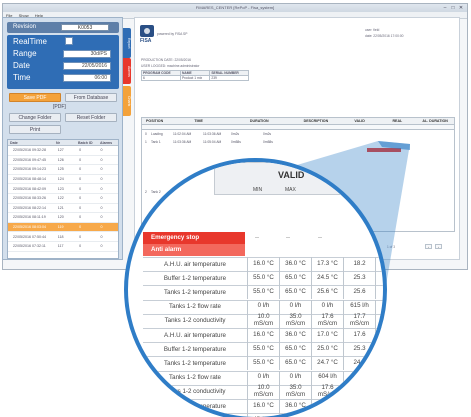 The image size is (471, 417). Describe the element at coordinates (63, 170) in the screenshot. I see `file-list-row: 22/05/2016 09:14:23 125 0 0` at that location.